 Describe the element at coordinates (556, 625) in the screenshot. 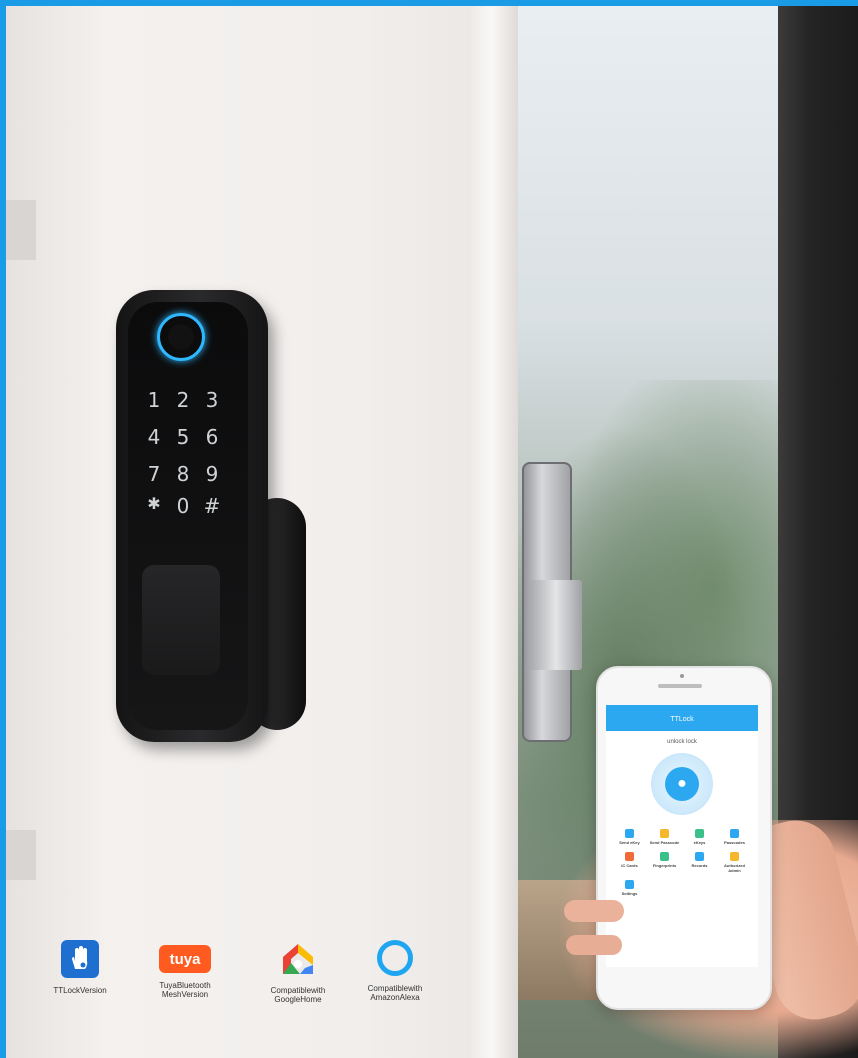

I see `latch-bolt` at that location.